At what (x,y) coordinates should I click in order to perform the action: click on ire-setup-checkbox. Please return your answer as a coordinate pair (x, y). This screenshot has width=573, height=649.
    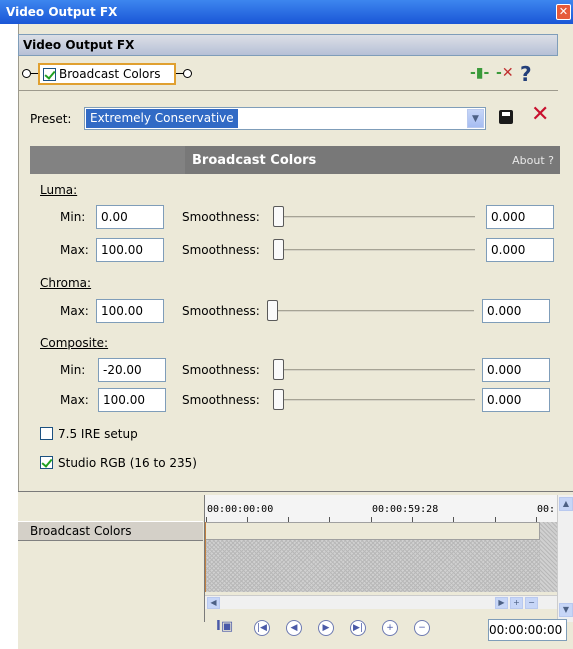
    Looking at the image, I should click on (46, 433).